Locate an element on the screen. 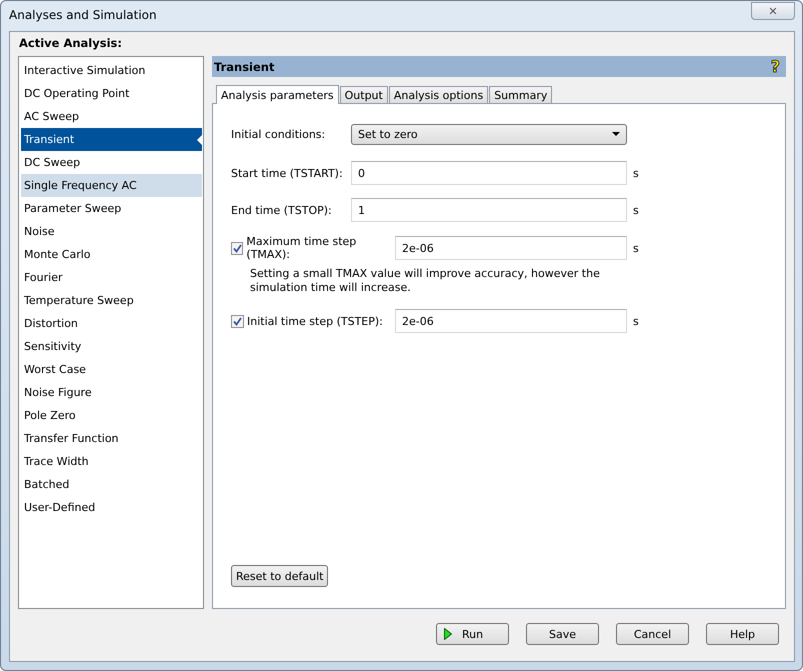 This screenshot has width=803, height=671. field-label: End time (TSTOP): is located at coordinates (282, 210).